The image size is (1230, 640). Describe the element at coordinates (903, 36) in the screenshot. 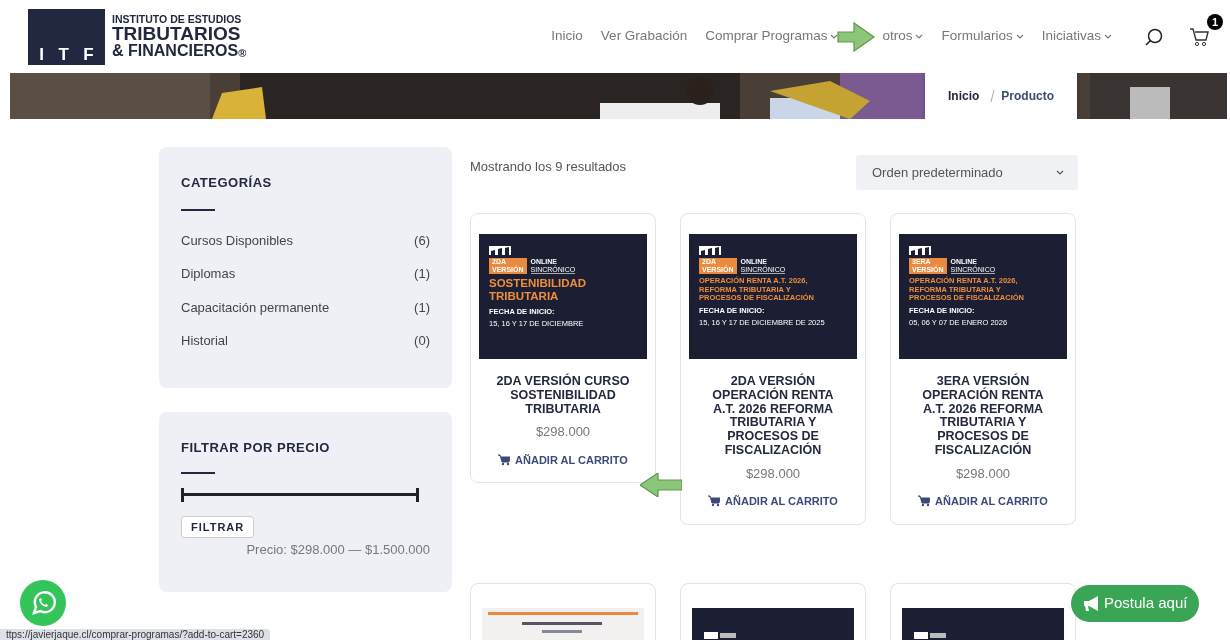

I see `nav-link: otros` at that location.